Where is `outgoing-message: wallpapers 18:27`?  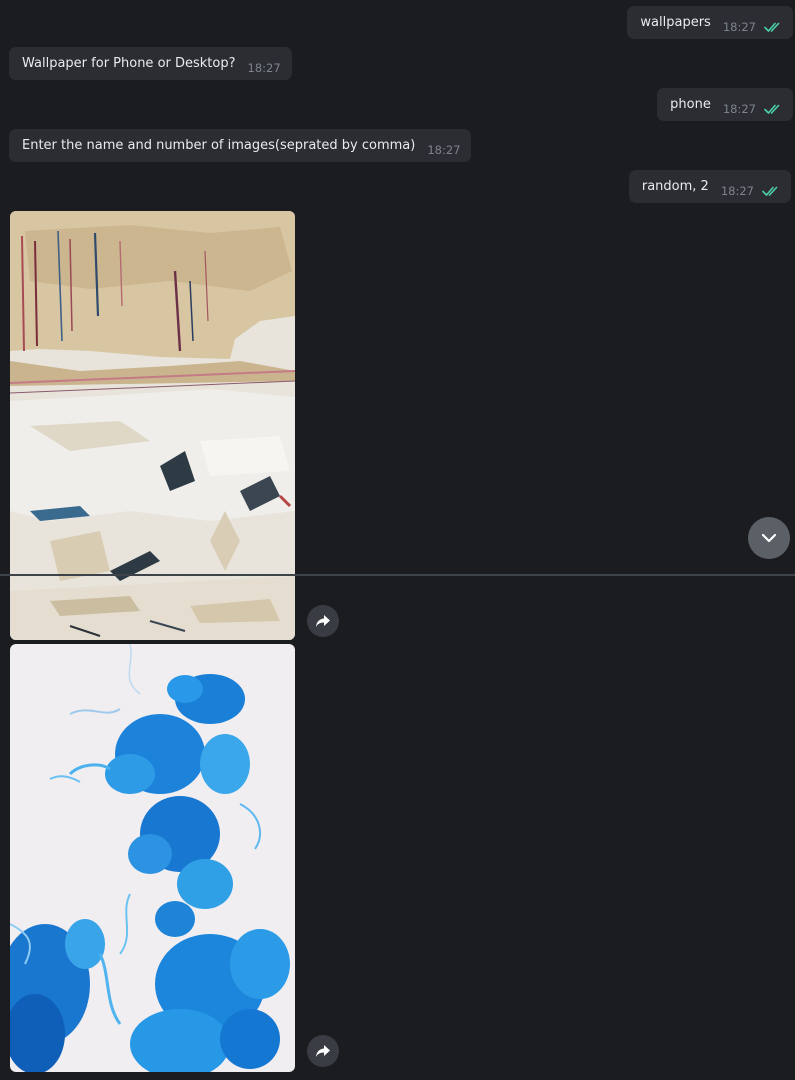
outgoing-message: wallpapers 18:27 is located at coordinates (710, 22).